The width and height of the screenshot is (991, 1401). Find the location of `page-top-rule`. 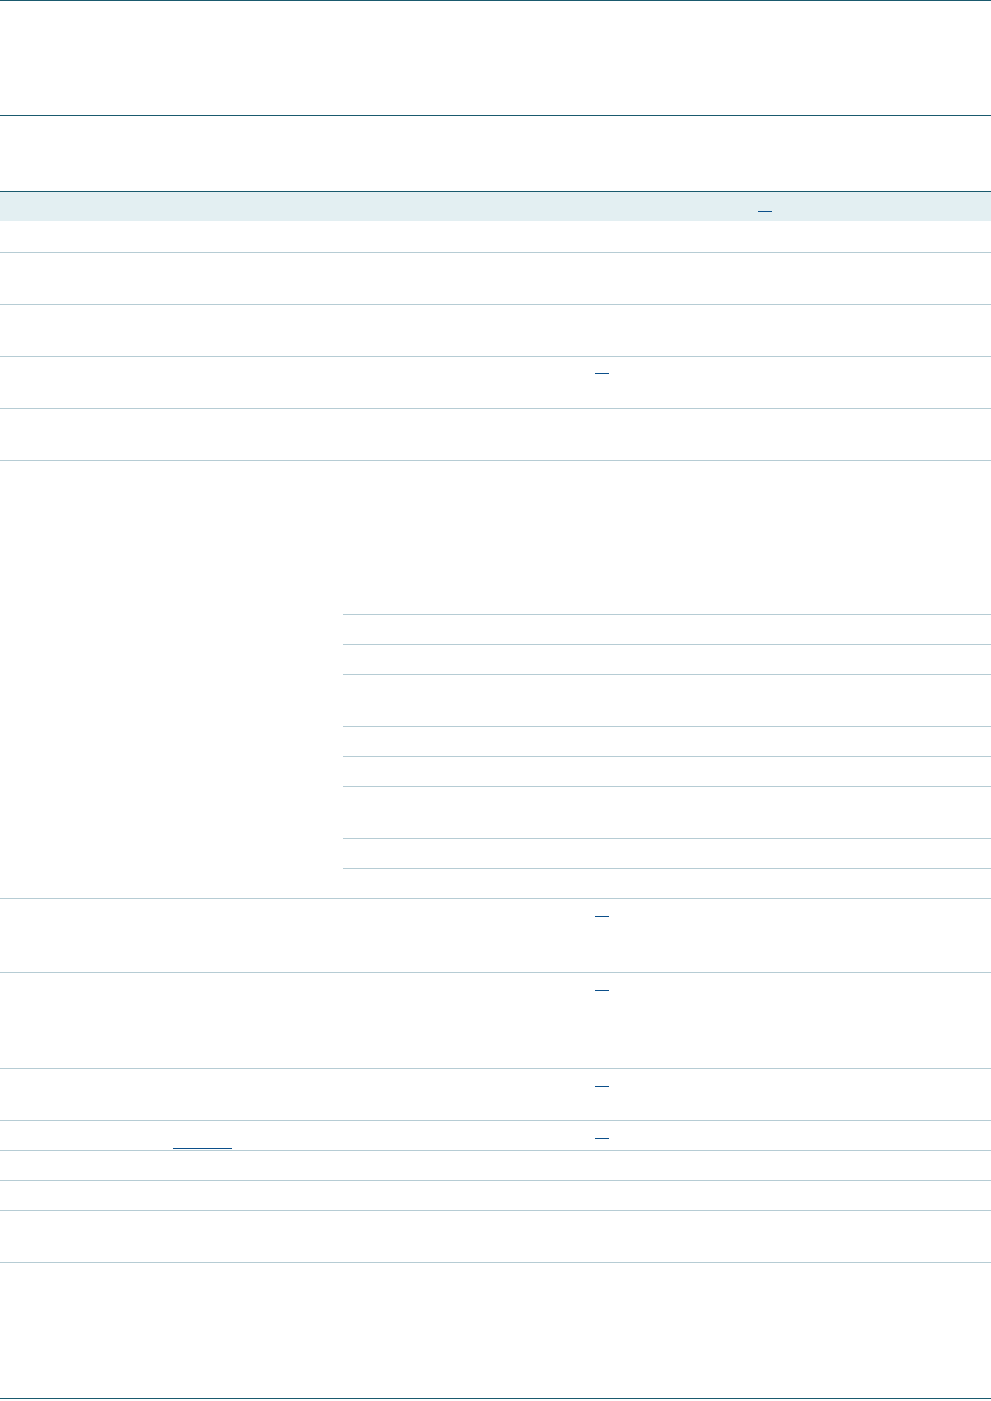

page-top-rule is located at coordinates (495, 0).